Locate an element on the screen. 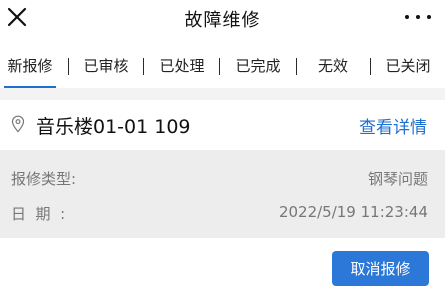  date-value: 2022/5/19 11:23:44 is located at coordinates (353, 212).